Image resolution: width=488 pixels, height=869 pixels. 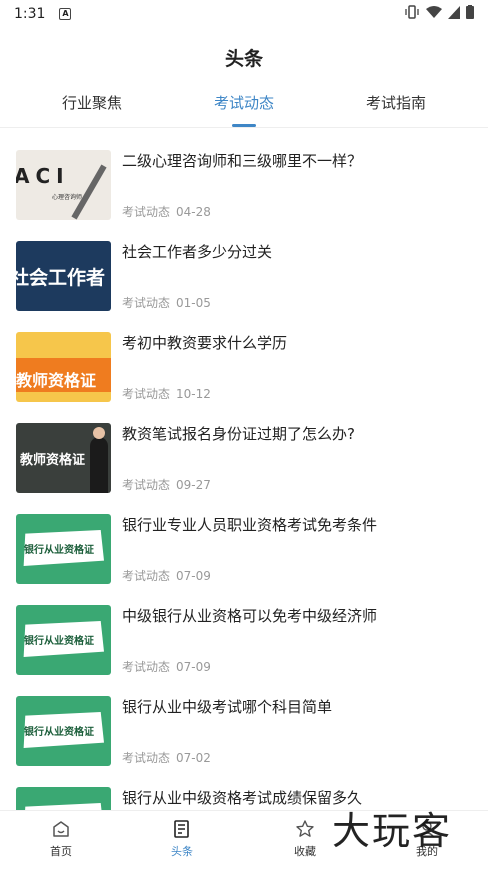 What do you see at coordinates (61, 278) in the screenshot?
I see `thumbnail-text: 社会工作者` at bounding box center [61, 278].